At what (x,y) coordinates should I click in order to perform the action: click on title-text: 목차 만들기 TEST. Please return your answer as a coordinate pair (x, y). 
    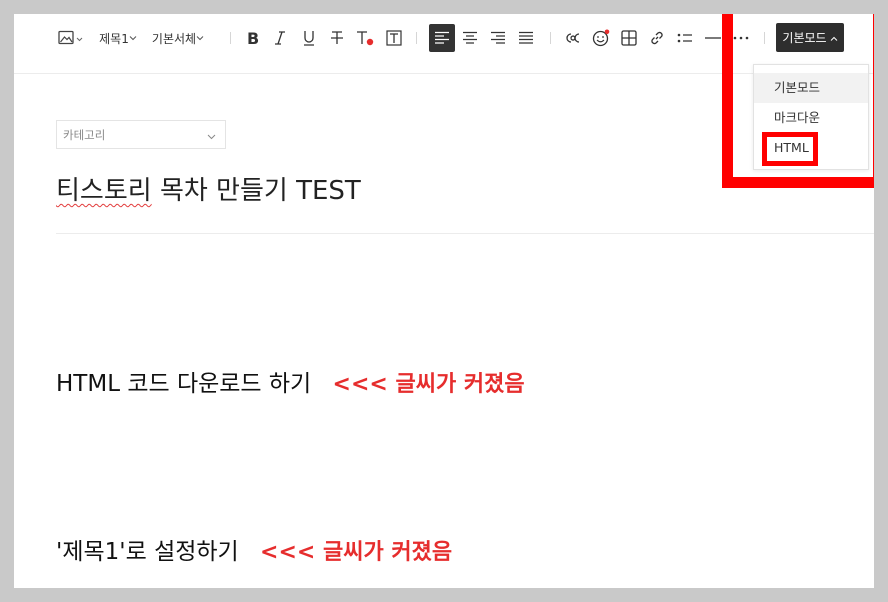
    Looking at the image, I should click on (256, 191).